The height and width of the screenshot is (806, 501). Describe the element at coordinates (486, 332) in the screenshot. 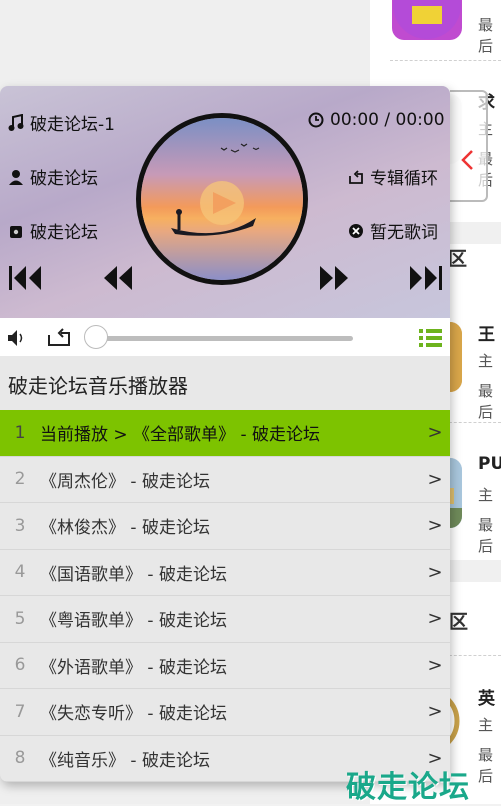

I see `bg-item-title: 王` at that location.